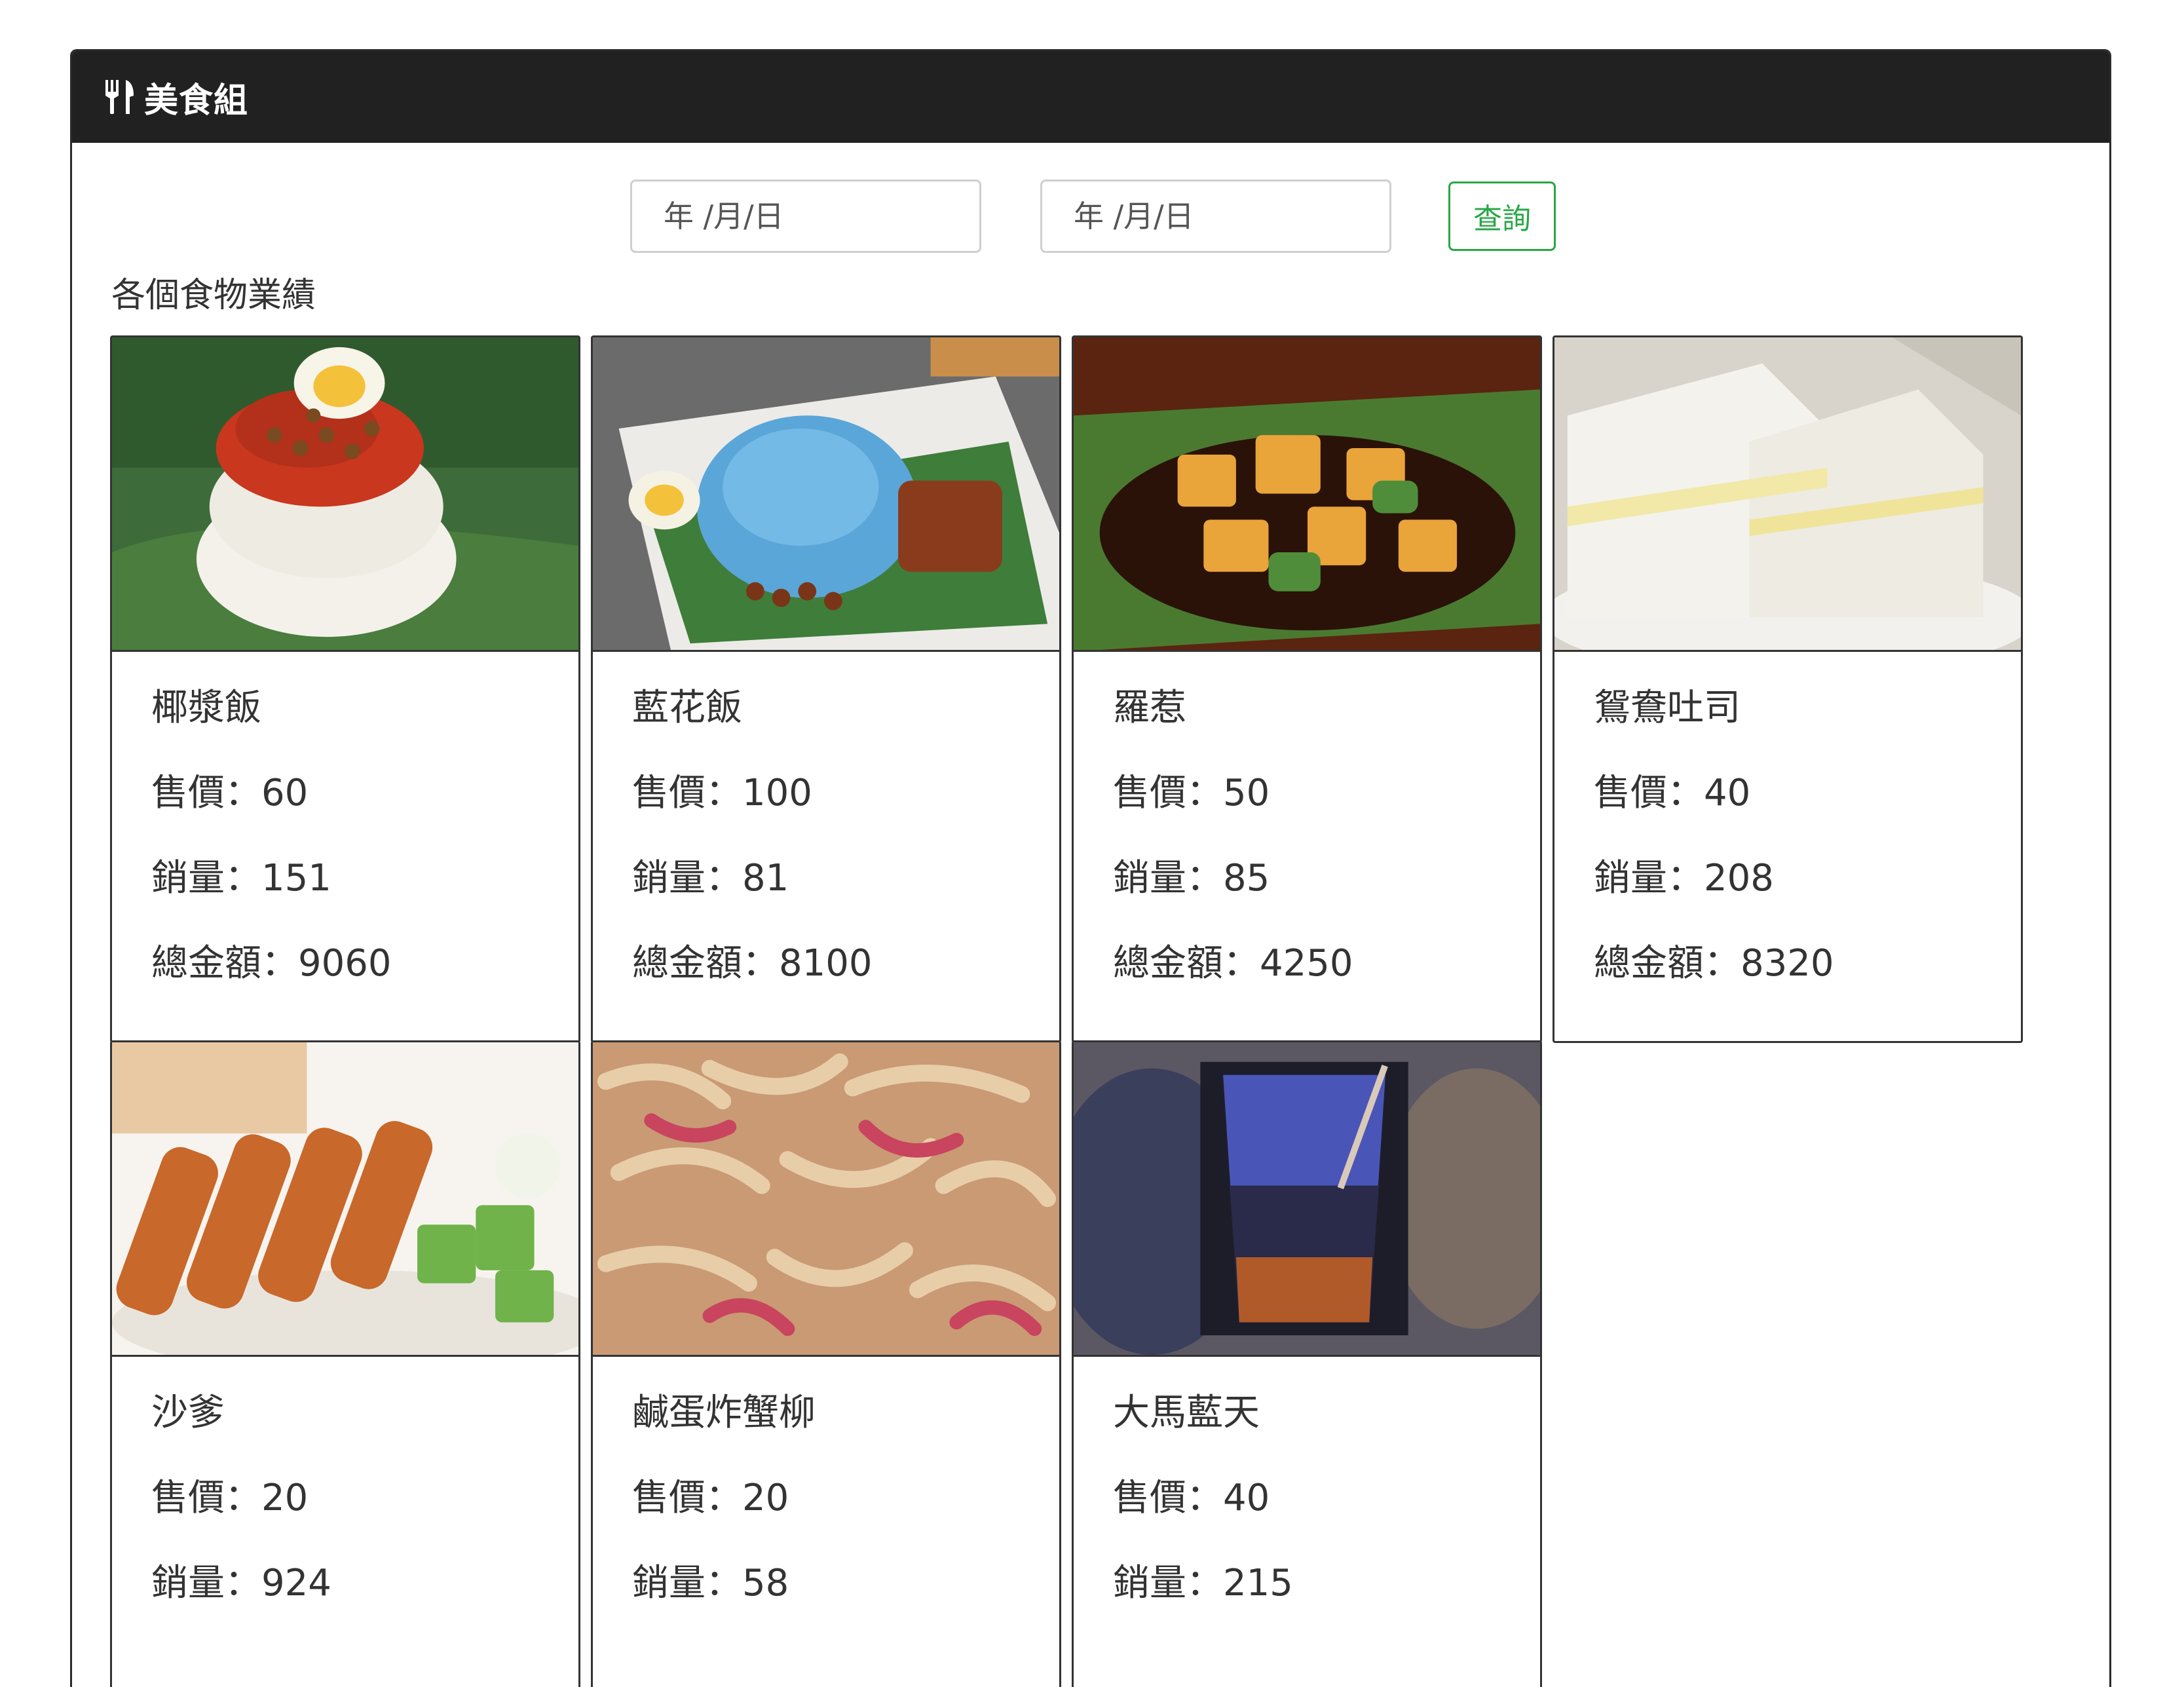 The width and height of the screenshot is (2184, 1687). What do you see at coordinates (1788, 689) in the screenshot?
I see `food-card-4: 鴛鴦吐司 售價：40 銷量：208 總金額：8320` at bounding box center [1788, 689].